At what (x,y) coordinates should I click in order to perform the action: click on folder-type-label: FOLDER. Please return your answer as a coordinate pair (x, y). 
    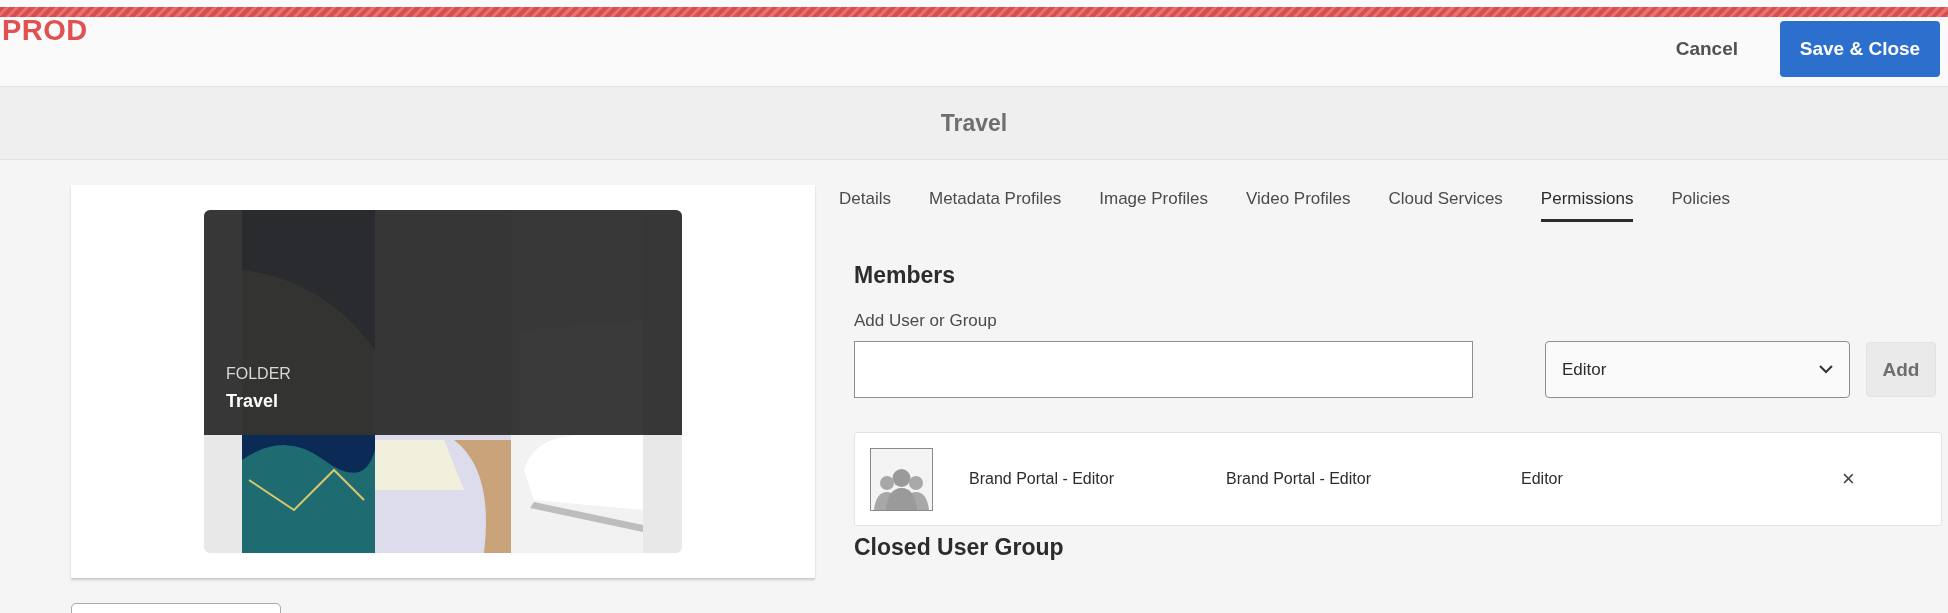
    Looking at the image, I should click on (258, 374).